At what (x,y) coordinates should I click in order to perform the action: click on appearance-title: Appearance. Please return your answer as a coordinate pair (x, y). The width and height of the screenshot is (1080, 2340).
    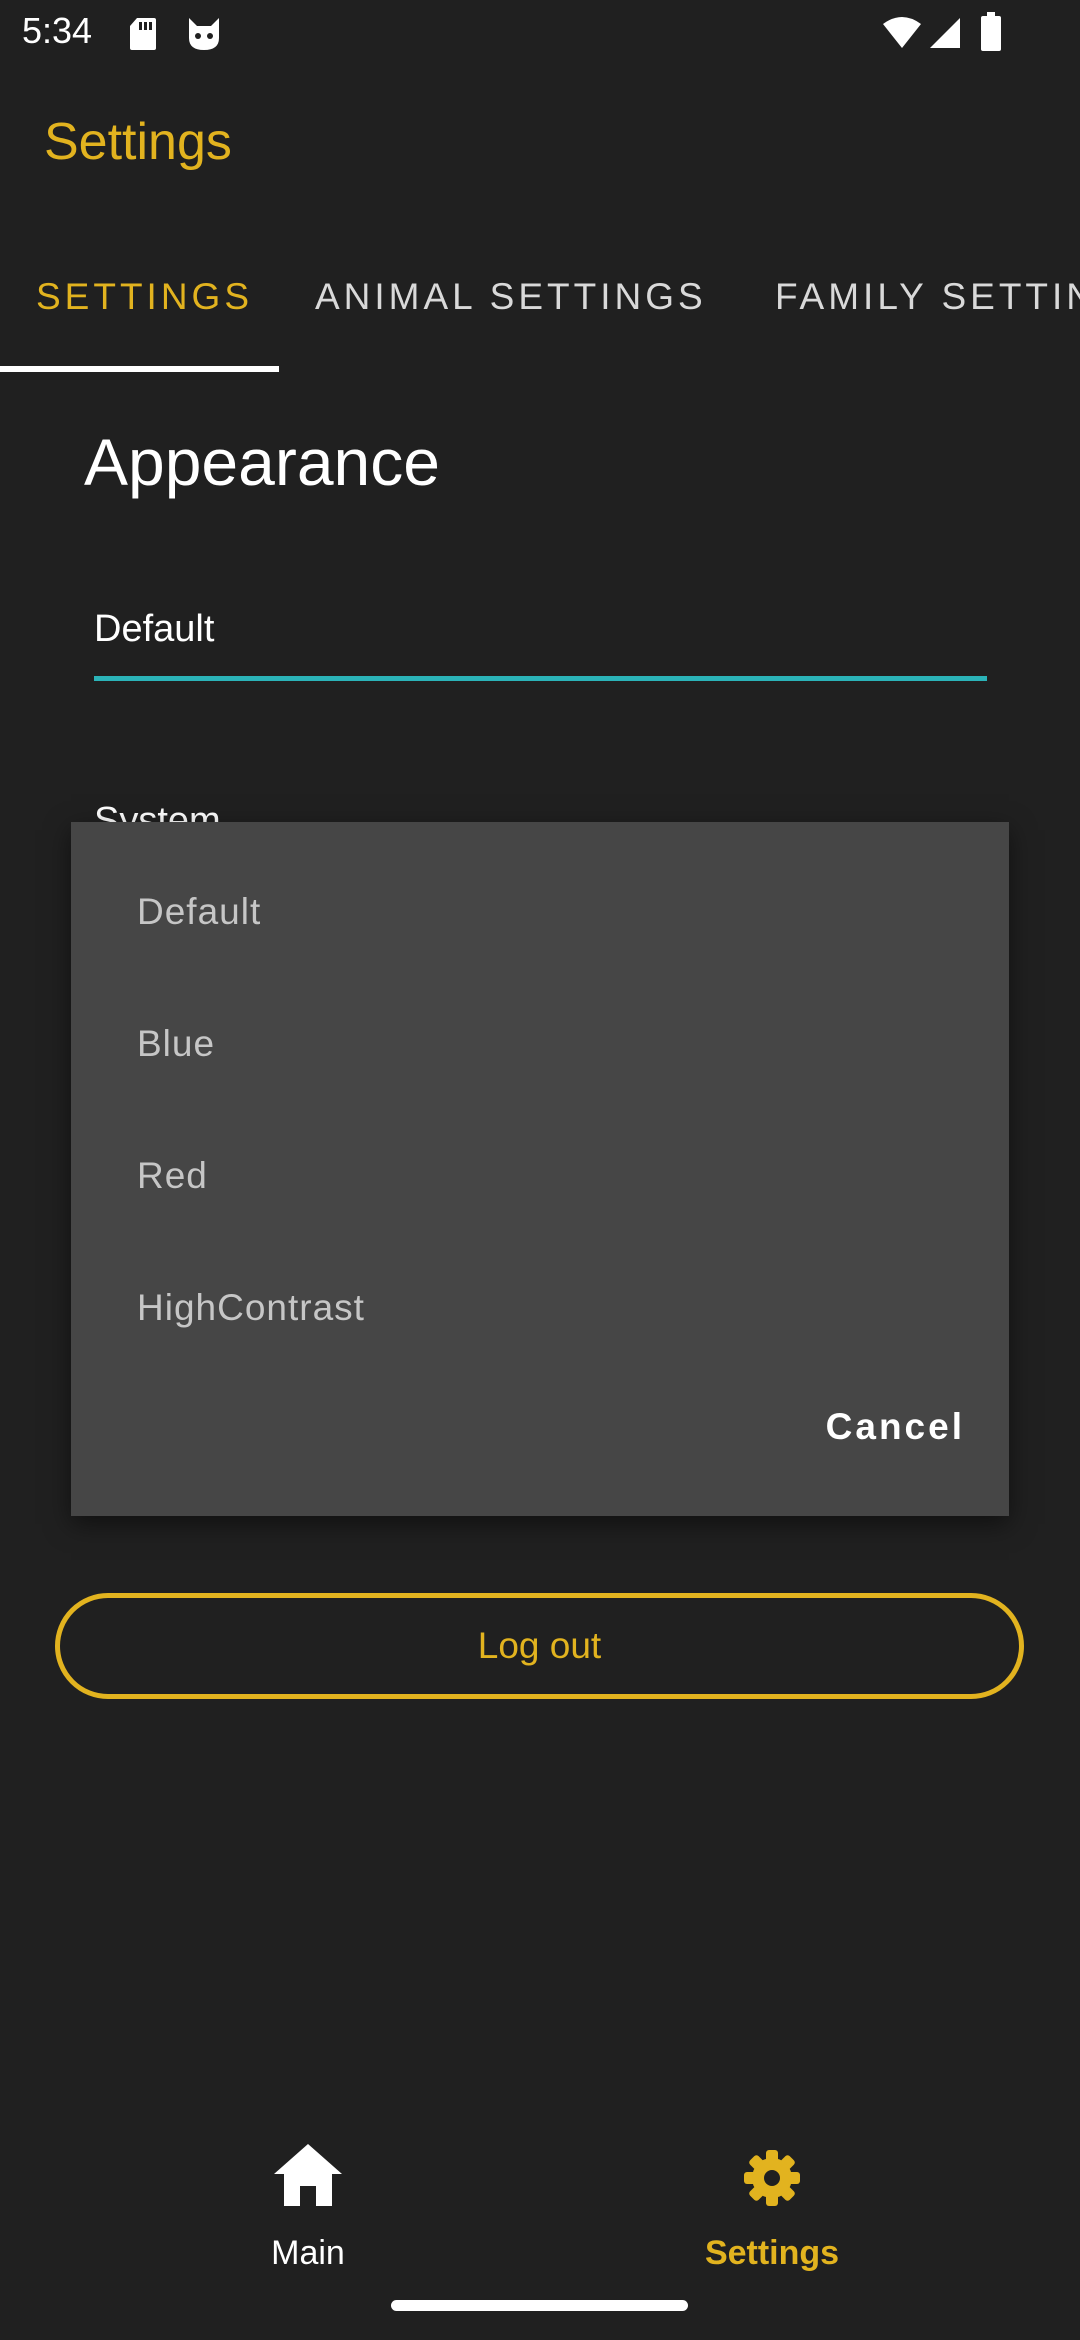
    Looking at the image, I should click on (262, 462).